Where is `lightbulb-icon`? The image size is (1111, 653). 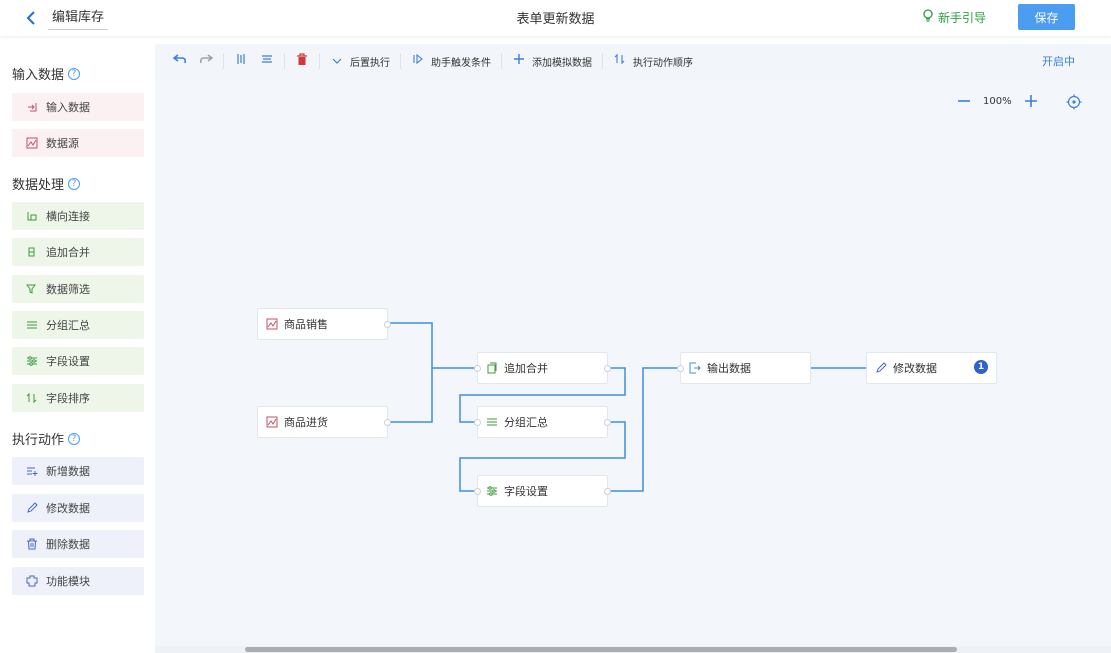
lightbulb-icon is located at coordinates (928, 17).